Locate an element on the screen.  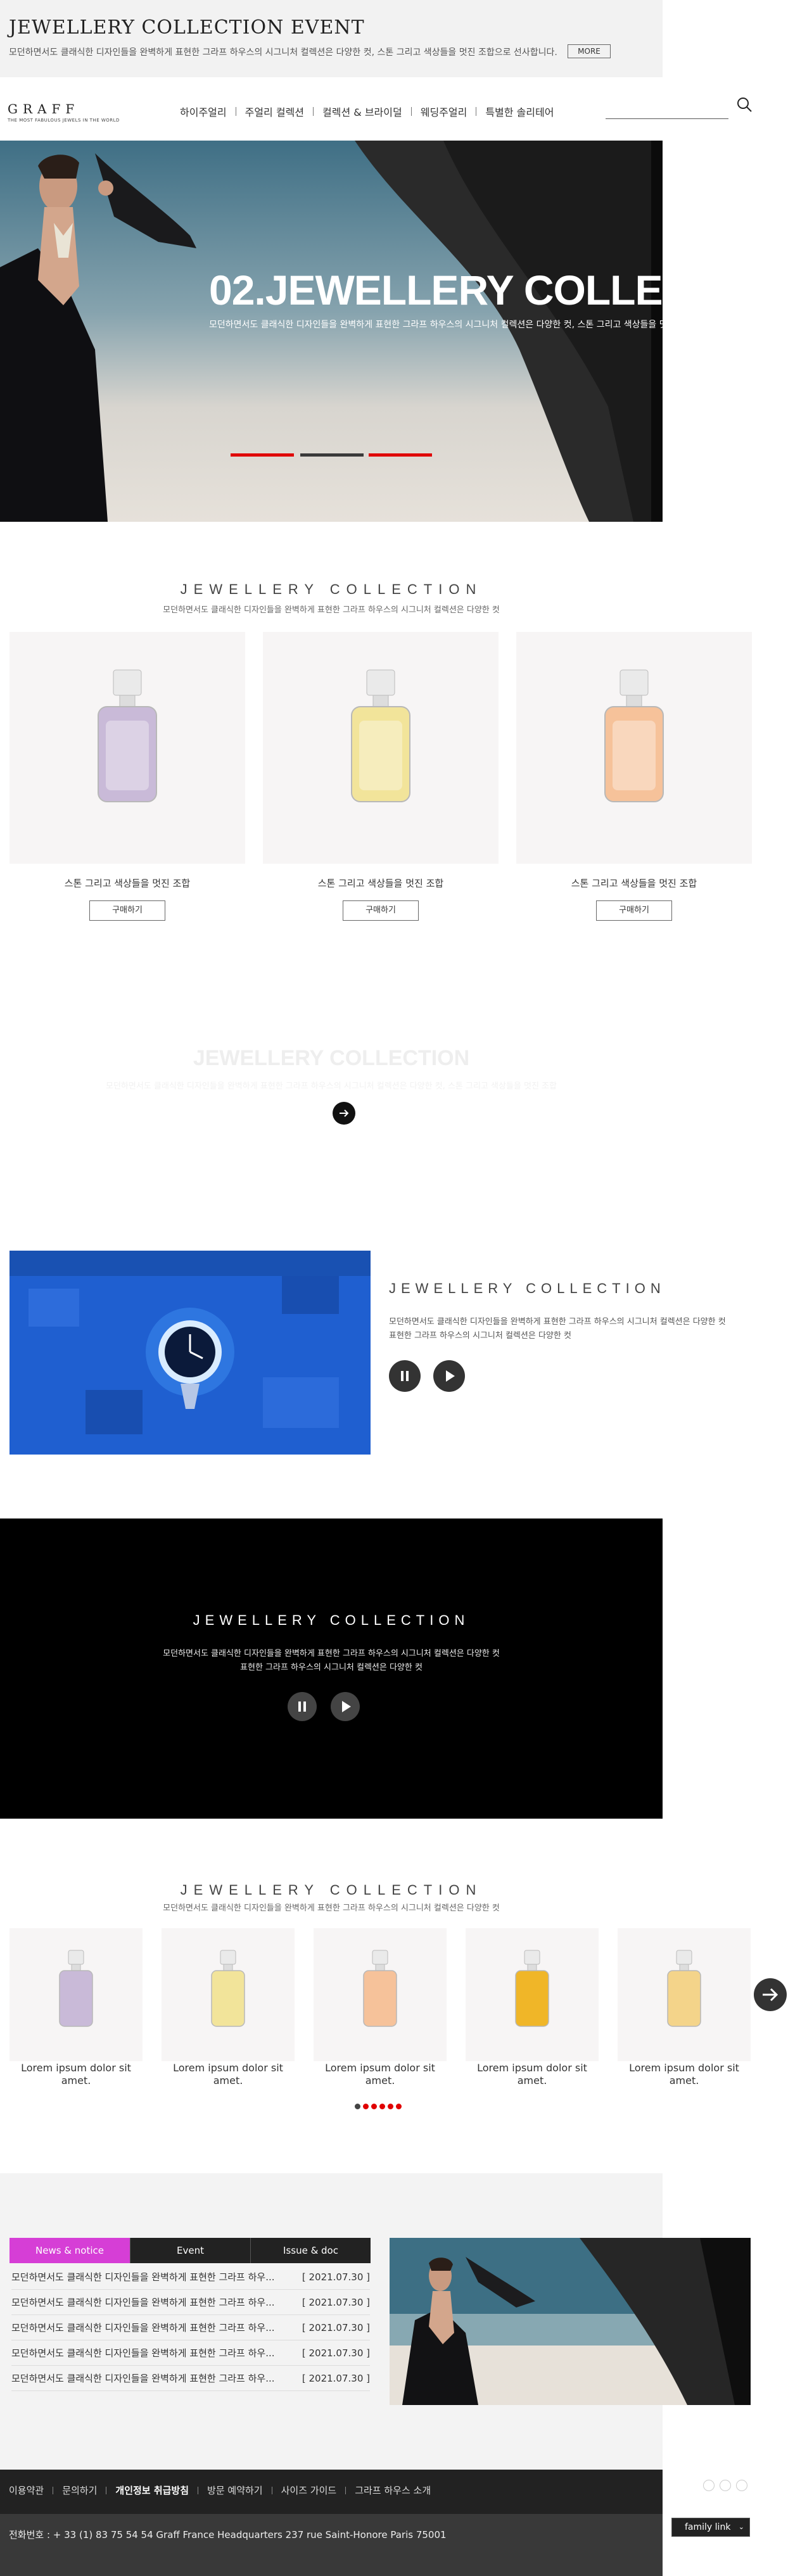
footer-link-visit: 방문 예약하기 is located at coordinates (235, 2490).